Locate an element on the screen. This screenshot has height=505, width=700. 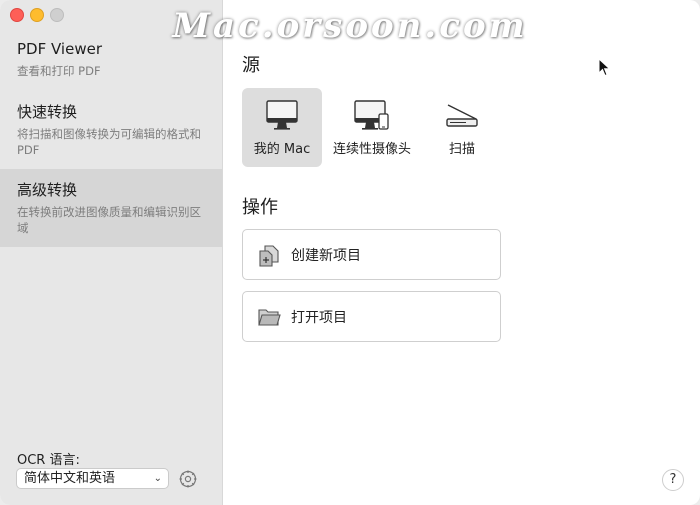
source-label: 扫描 is located at coordinates (461, 149).